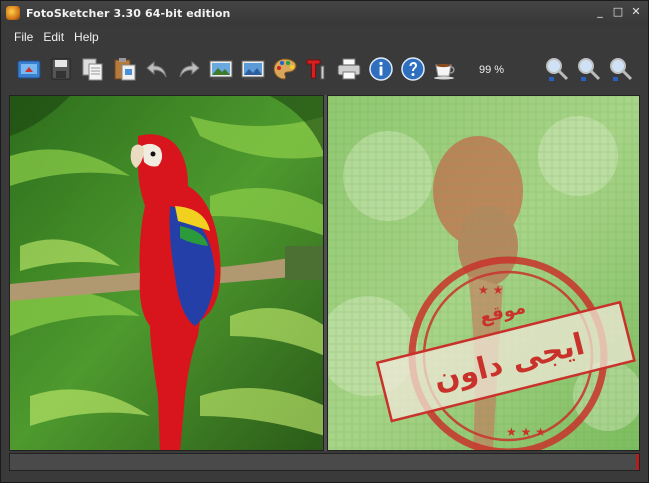 This screenshot has width=649, height=483. Describe the element at coordinates (444, 71) in the screenshot. I see `coffee-icon` at that location.